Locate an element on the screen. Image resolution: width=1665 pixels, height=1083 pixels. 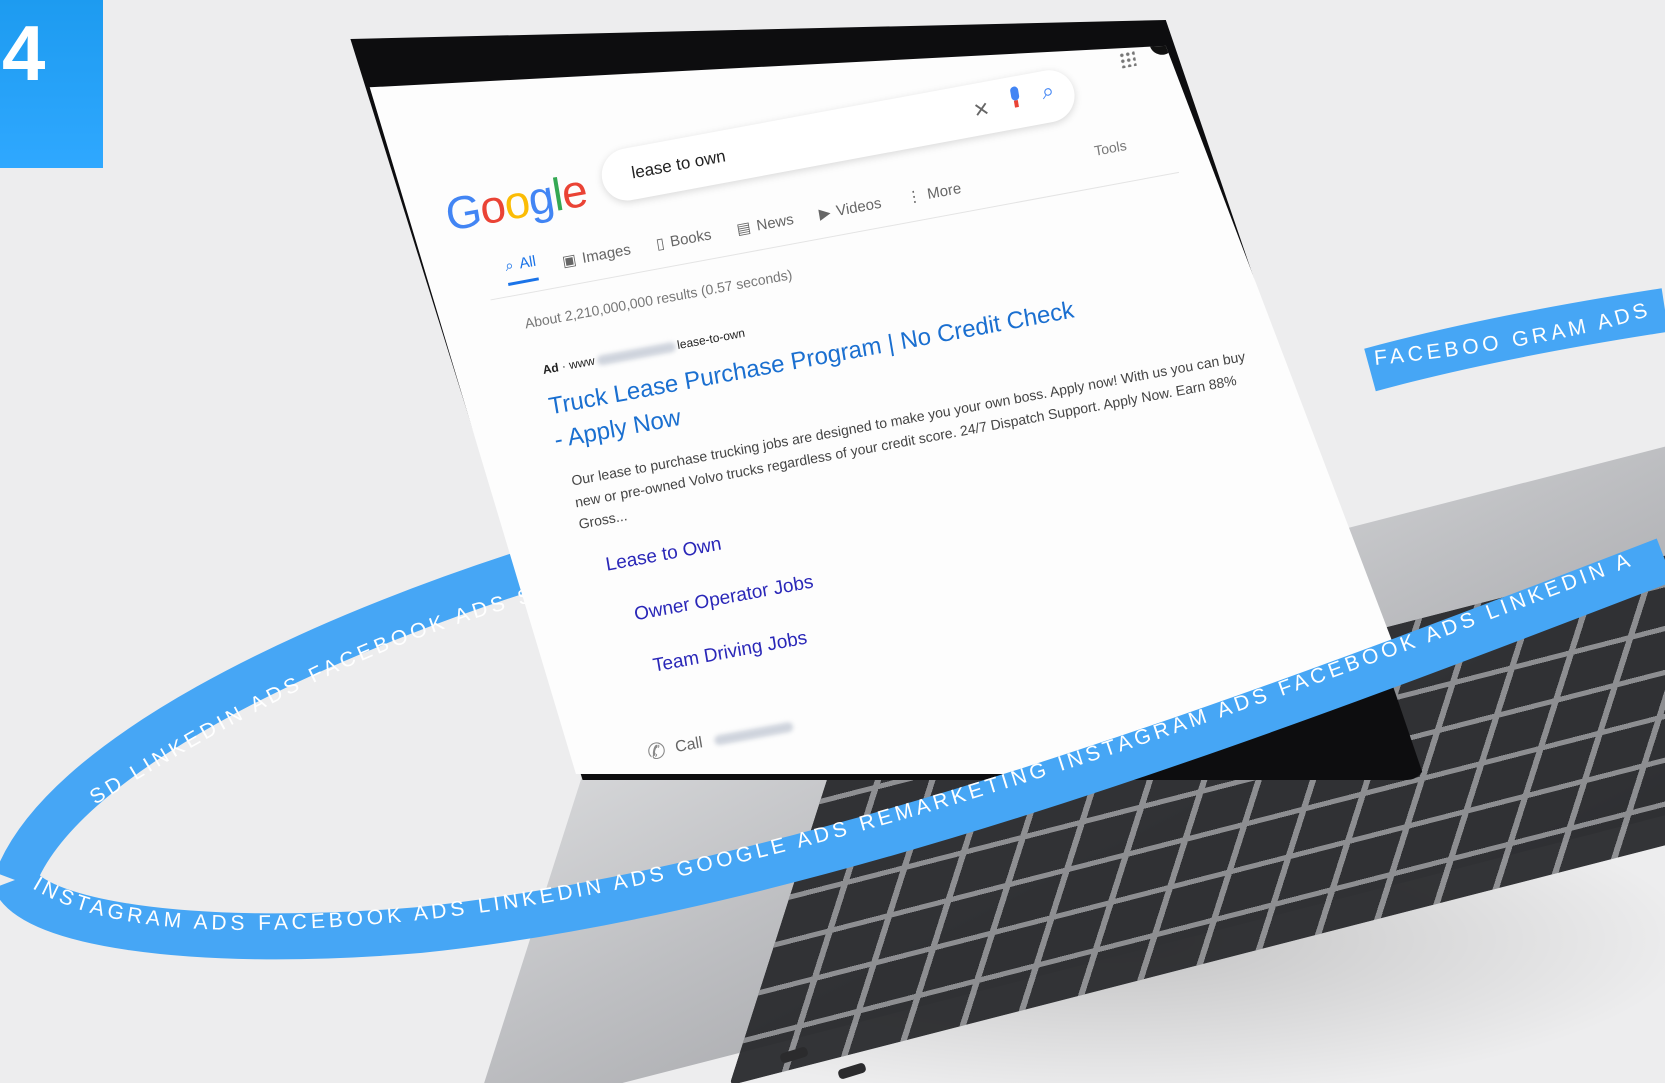
tab-news: ▤ News is located at coordinates (764, 224).